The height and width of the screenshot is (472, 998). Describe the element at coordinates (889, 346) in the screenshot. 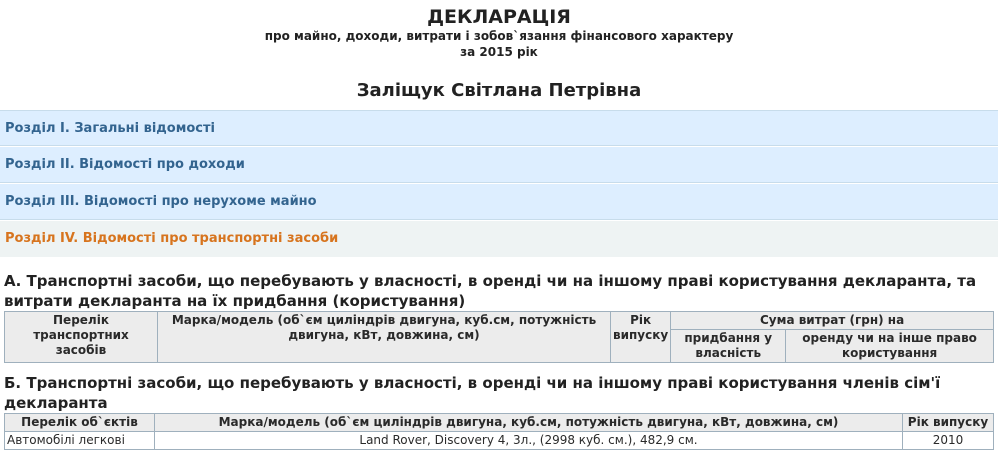

I see `col-rent: оренду чи на інше право користування` at that location.